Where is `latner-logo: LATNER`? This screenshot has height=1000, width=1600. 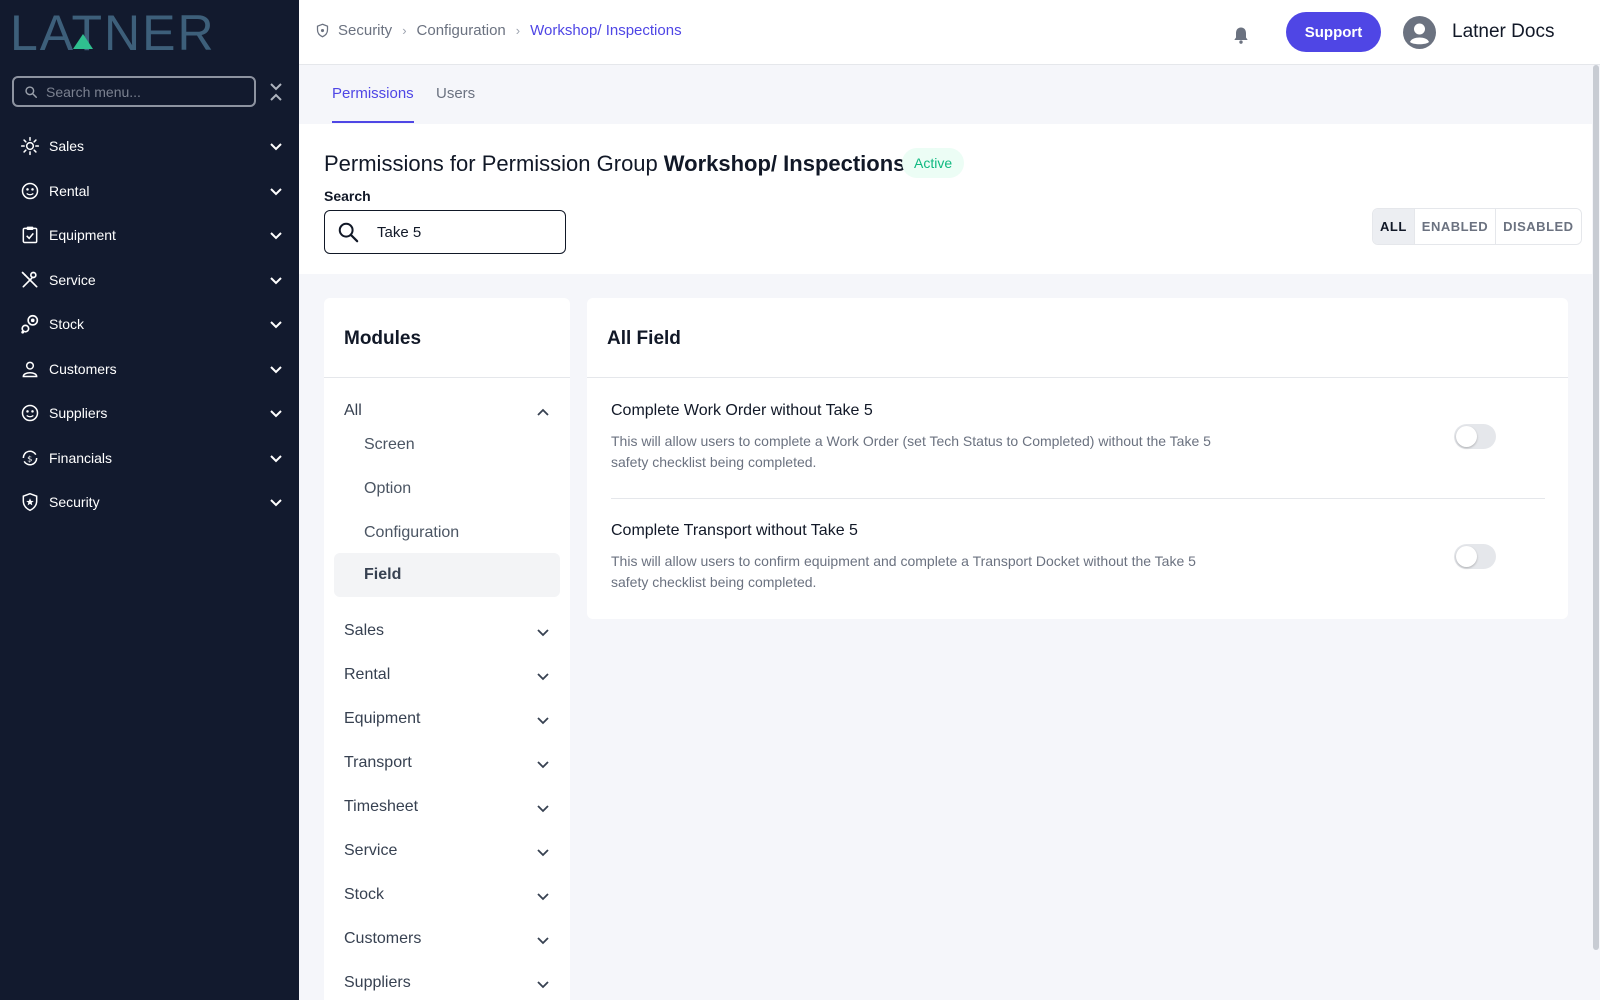 latner-logo: LATNER is located at coordinates (146, 33).